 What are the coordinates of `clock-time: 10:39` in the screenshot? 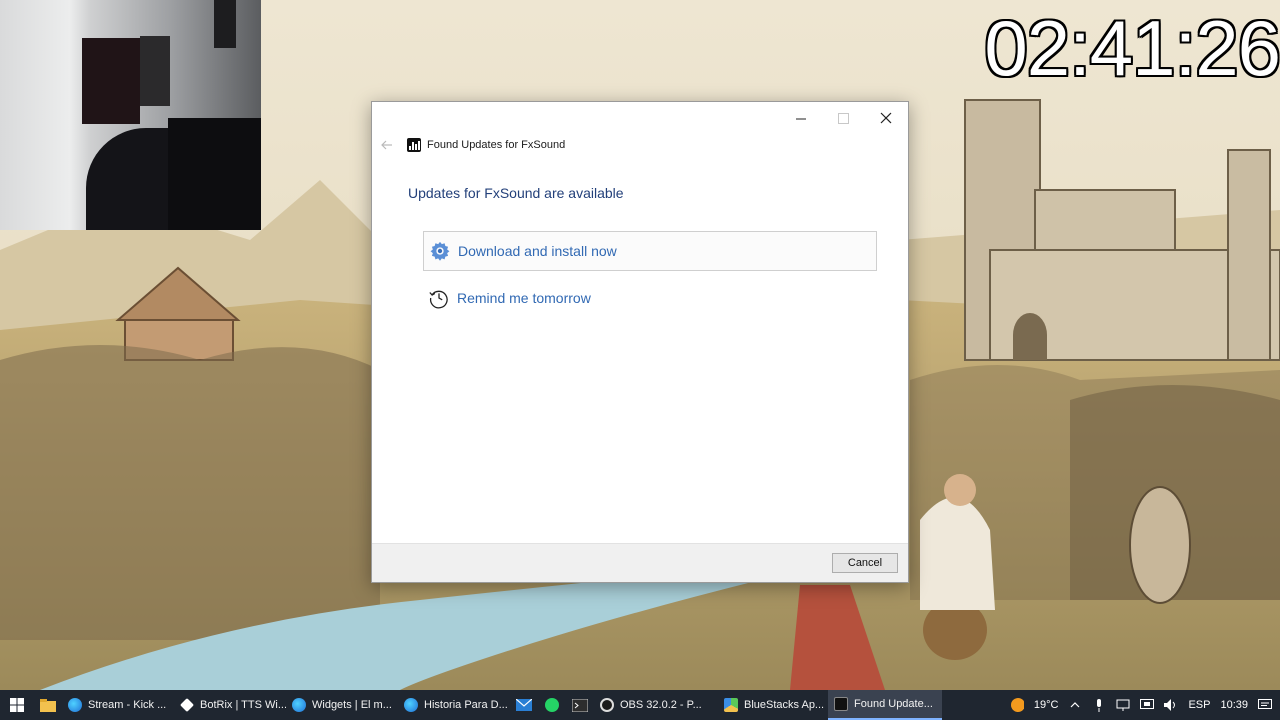 It's located at (1234, 705).